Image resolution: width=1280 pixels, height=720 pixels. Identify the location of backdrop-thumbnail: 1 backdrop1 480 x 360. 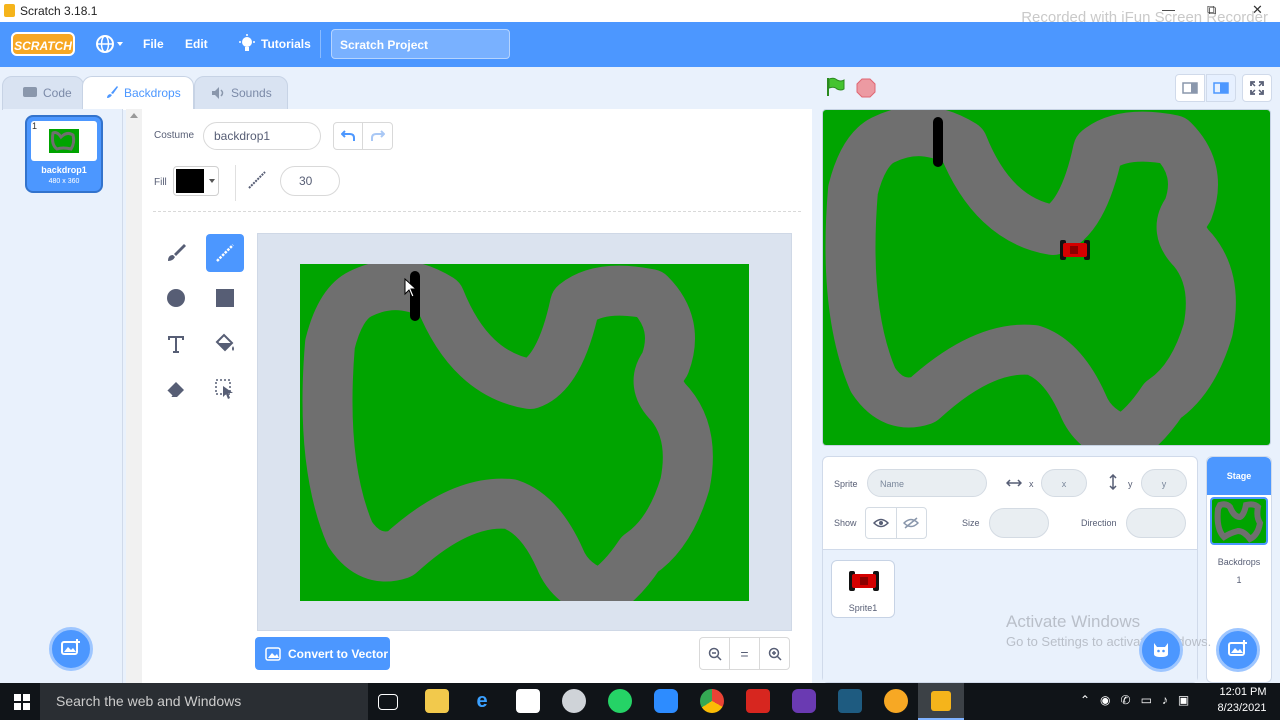
(64, 154).